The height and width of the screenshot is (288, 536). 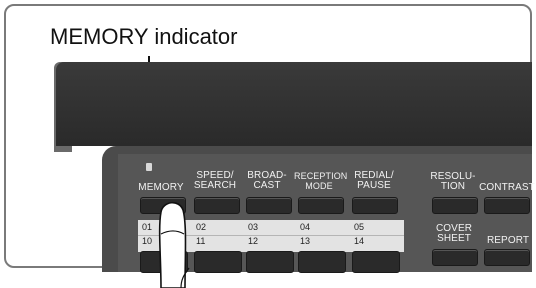 What do you see at coordinates (201, 227) in the screenshot?
I see `speed-dial-number: 02` at bounding box center [201, 227].